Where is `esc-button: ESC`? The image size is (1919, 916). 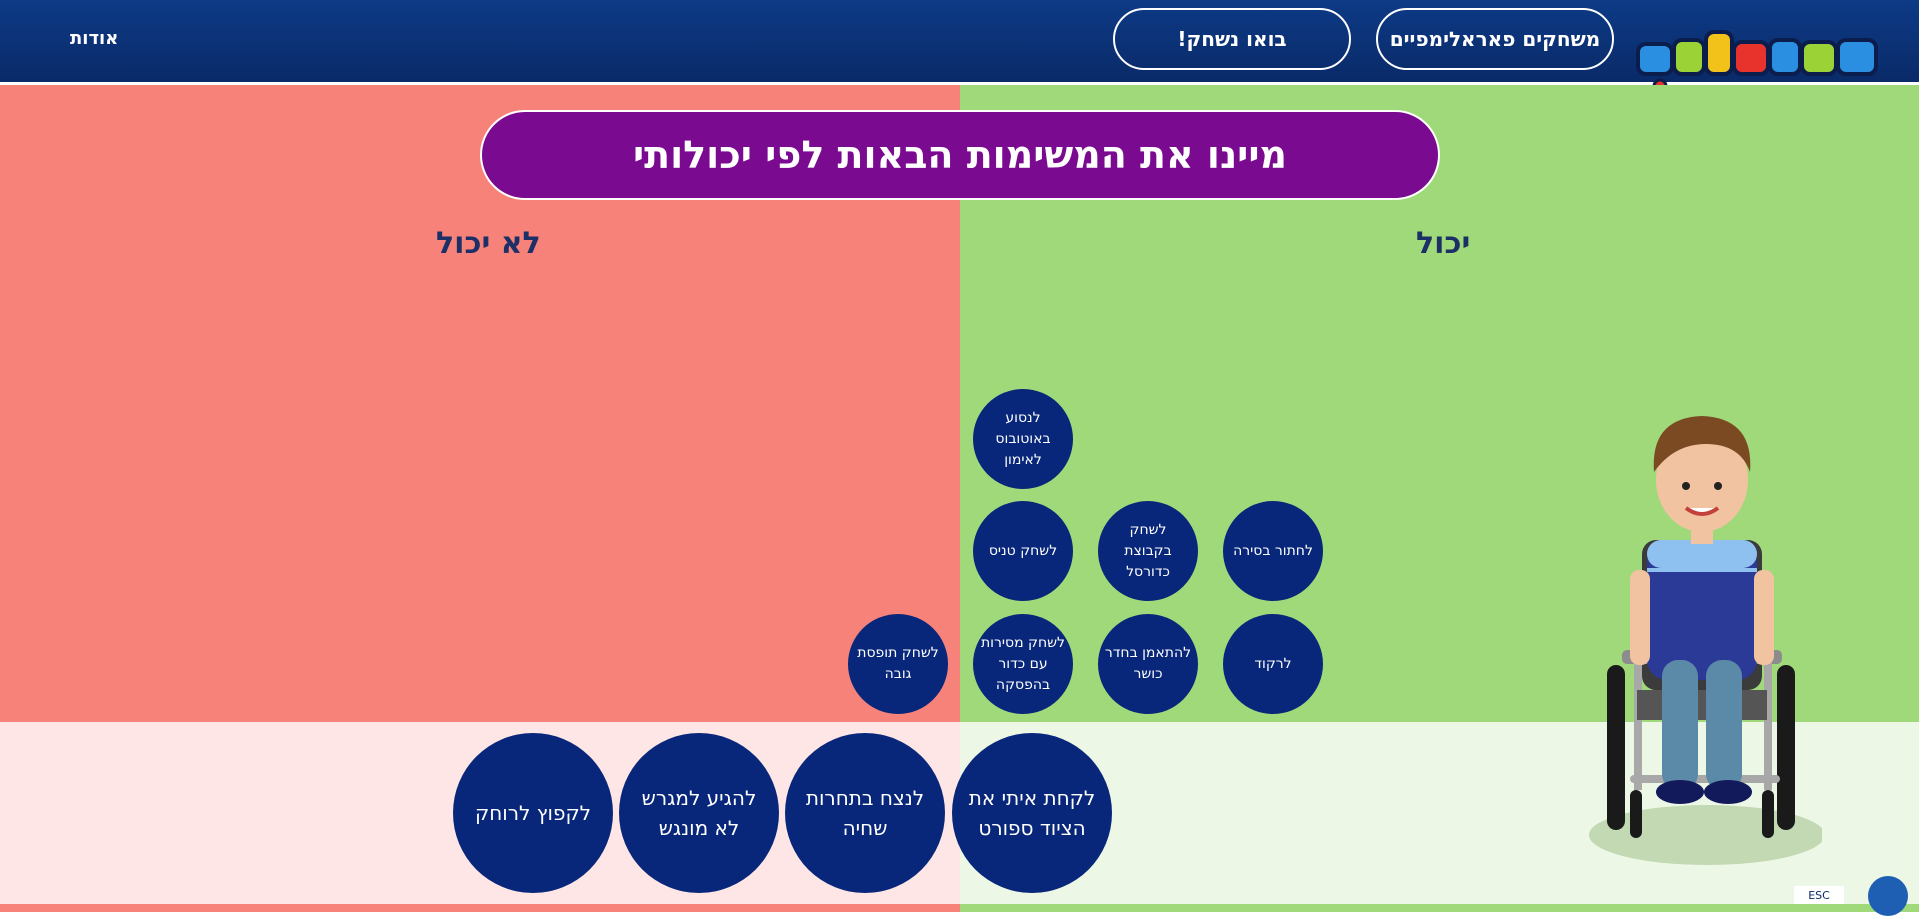
esc-button: ESC is located at coordinates (1819, 895).